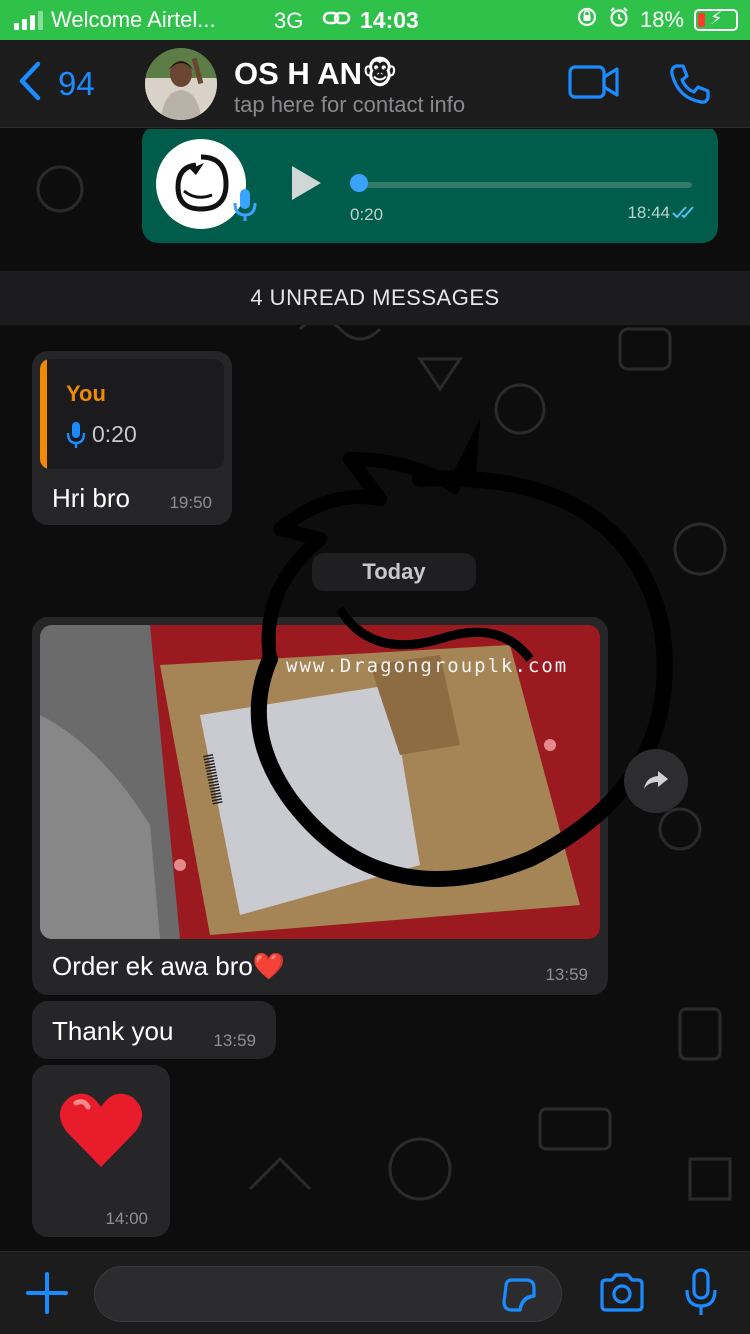 The width and height of the screenshot is (750, 1334). Describe the element at coordinates (76, 83) in the screenshot. I see `unread-chats-count: 94` at that location.